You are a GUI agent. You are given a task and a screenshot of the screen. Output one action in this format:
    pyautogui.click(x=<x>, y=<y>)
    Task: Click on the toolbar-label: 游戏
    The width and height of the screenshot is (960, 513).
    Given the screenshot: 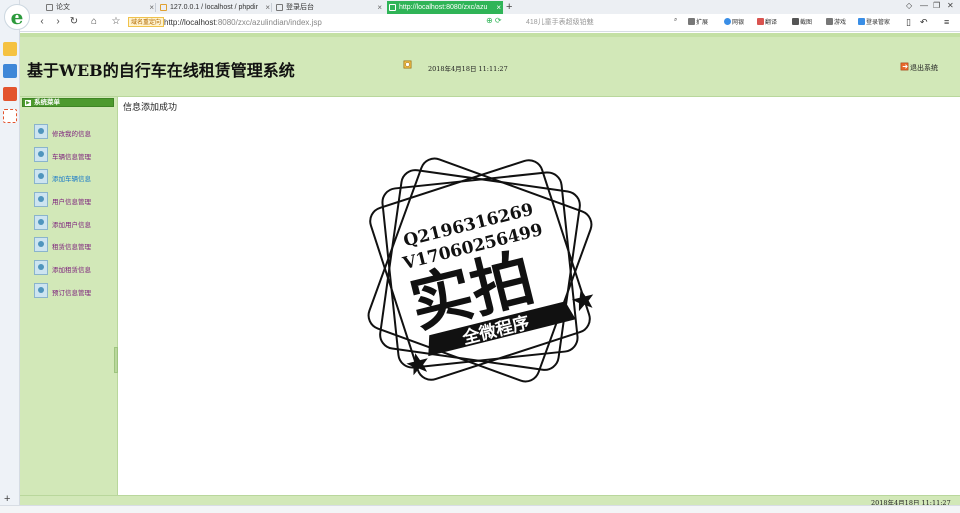 What is the action you would take?
    pyautogui.click(x=840, y=23)
    